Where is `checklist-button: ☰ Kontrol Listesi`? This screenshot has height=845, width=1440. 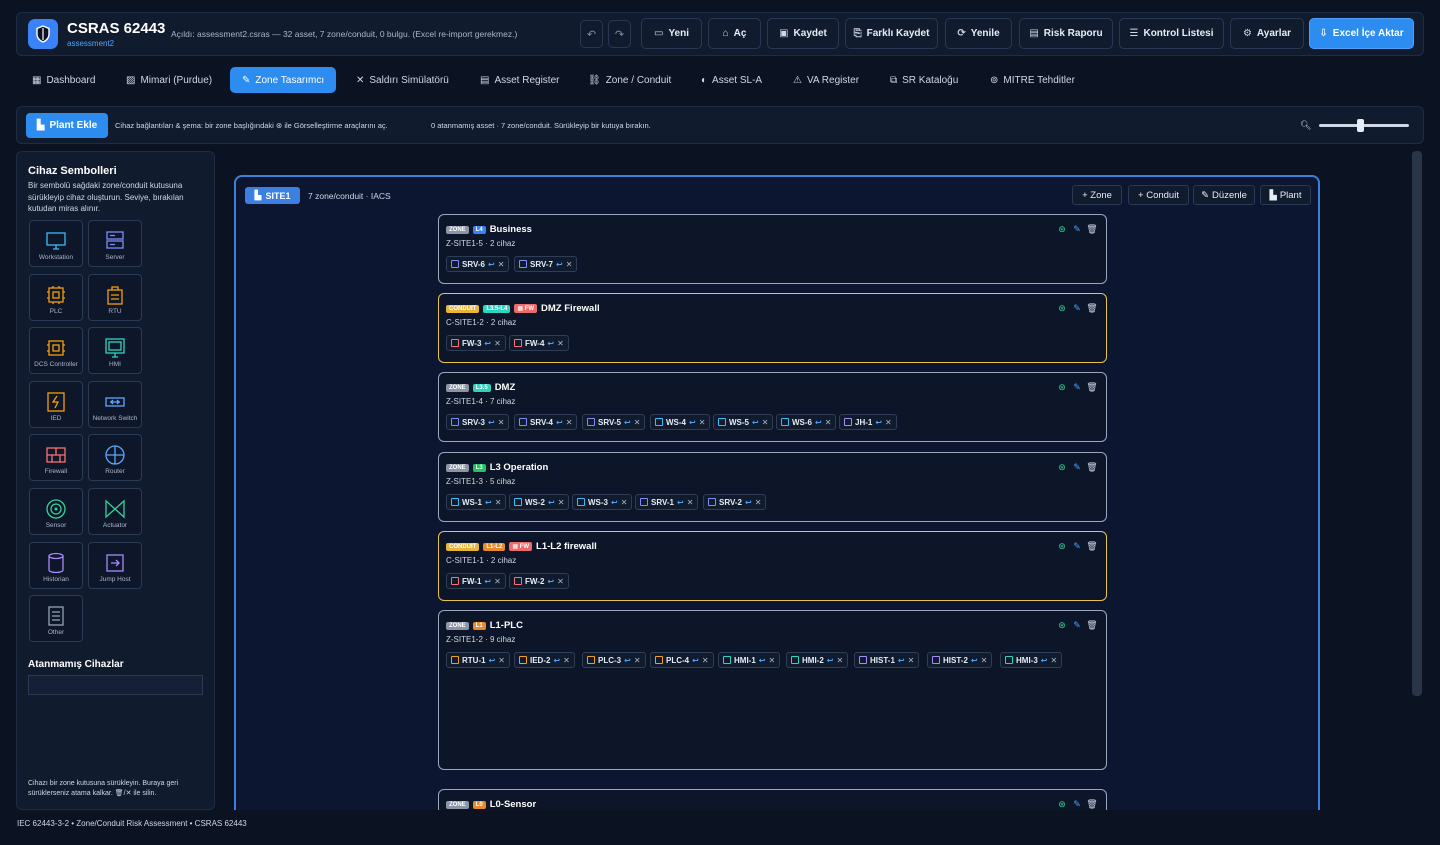 checklist-button: ☰ Kontrol Listesi is located at coordinates (1171, 33).